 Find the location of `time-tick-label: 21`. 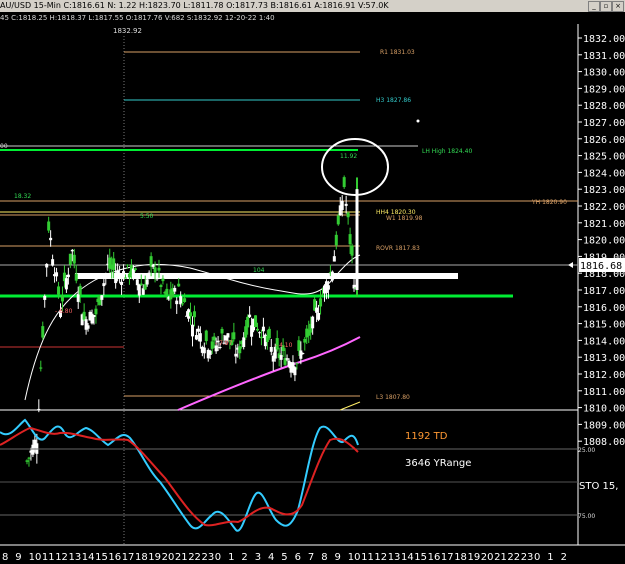

time-tick-label: 21 is located at coordinates (181, 557).